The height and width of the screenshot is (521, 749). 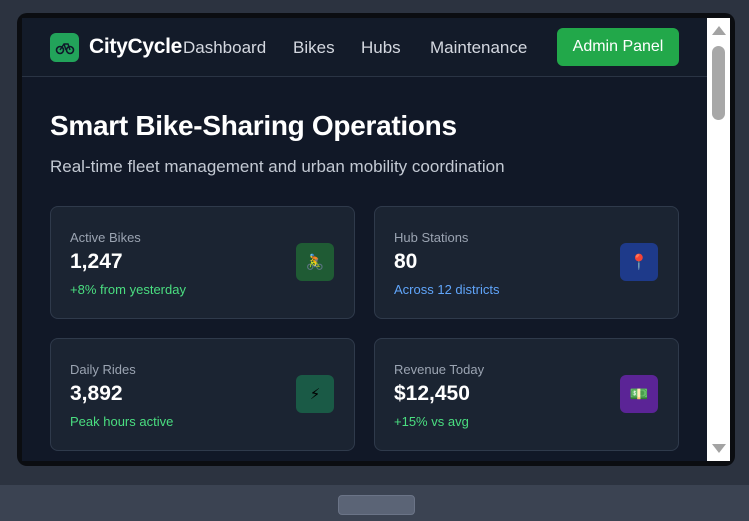 What do you see at coordinates (128, 289) in the screenshot?
I see `stat-note: +8% from yesterday` at bounding box center [128, 289].